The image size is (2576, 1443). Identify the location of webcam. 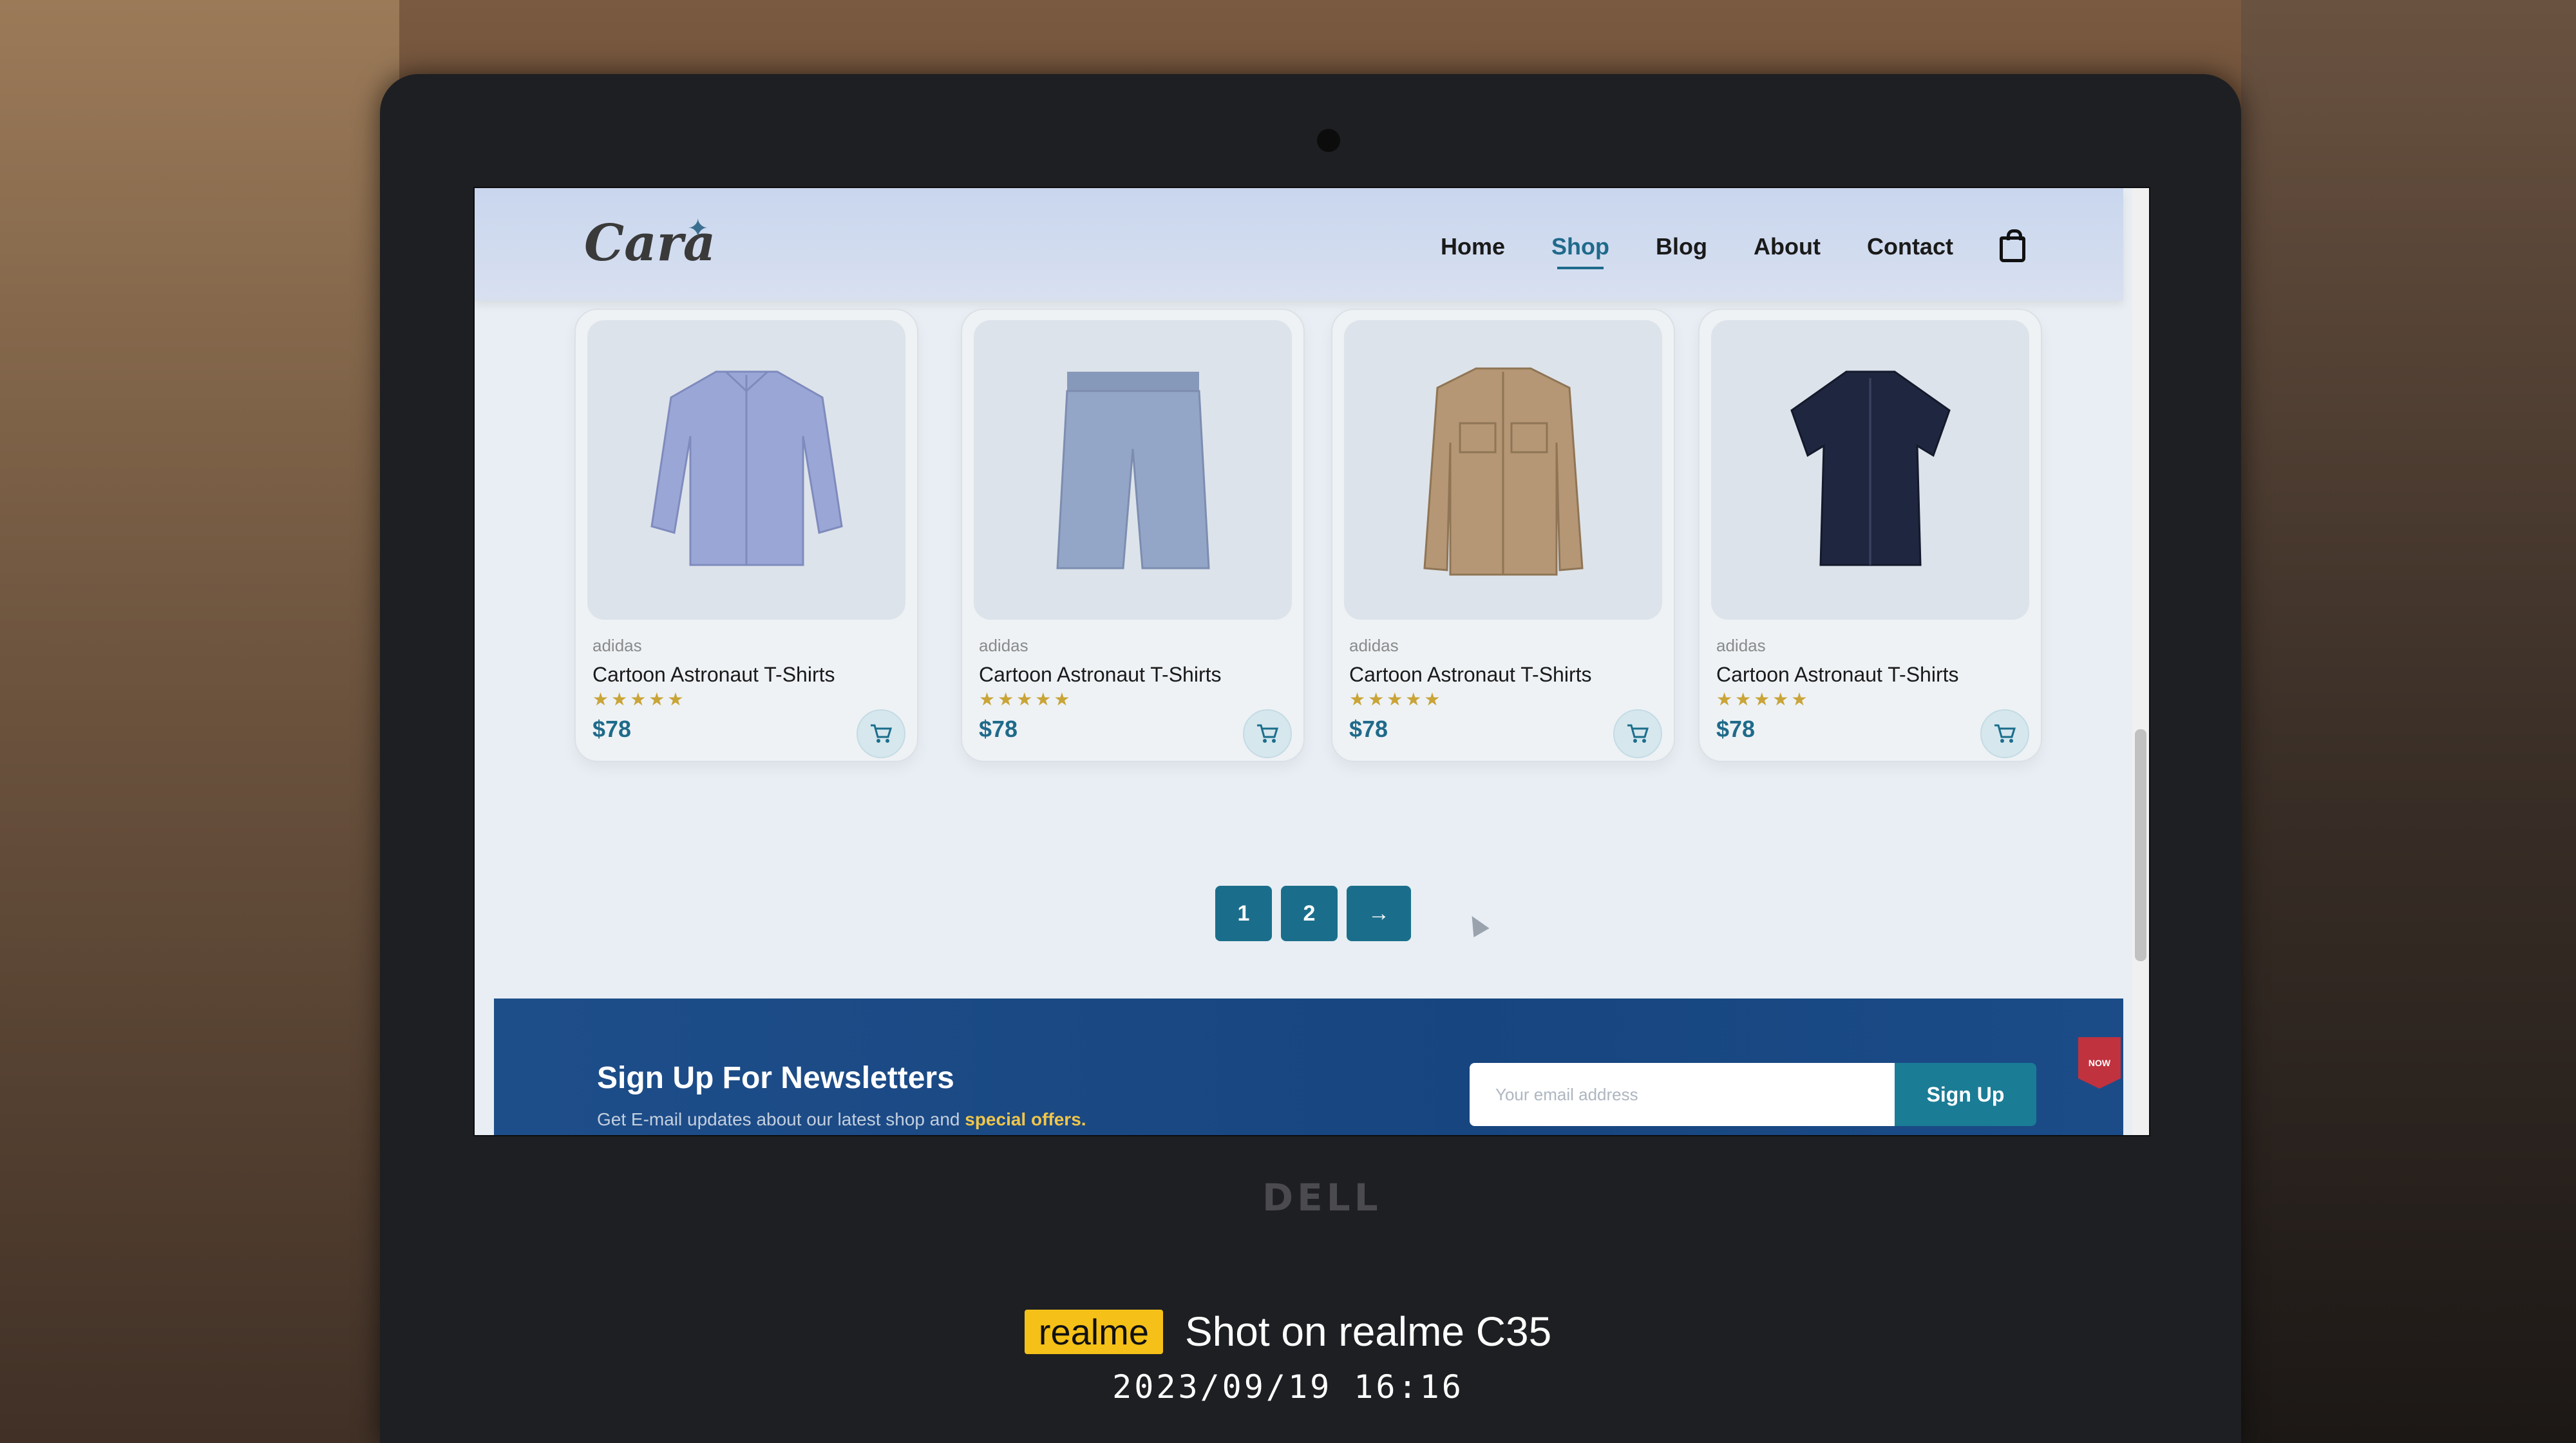
(1329, 140).